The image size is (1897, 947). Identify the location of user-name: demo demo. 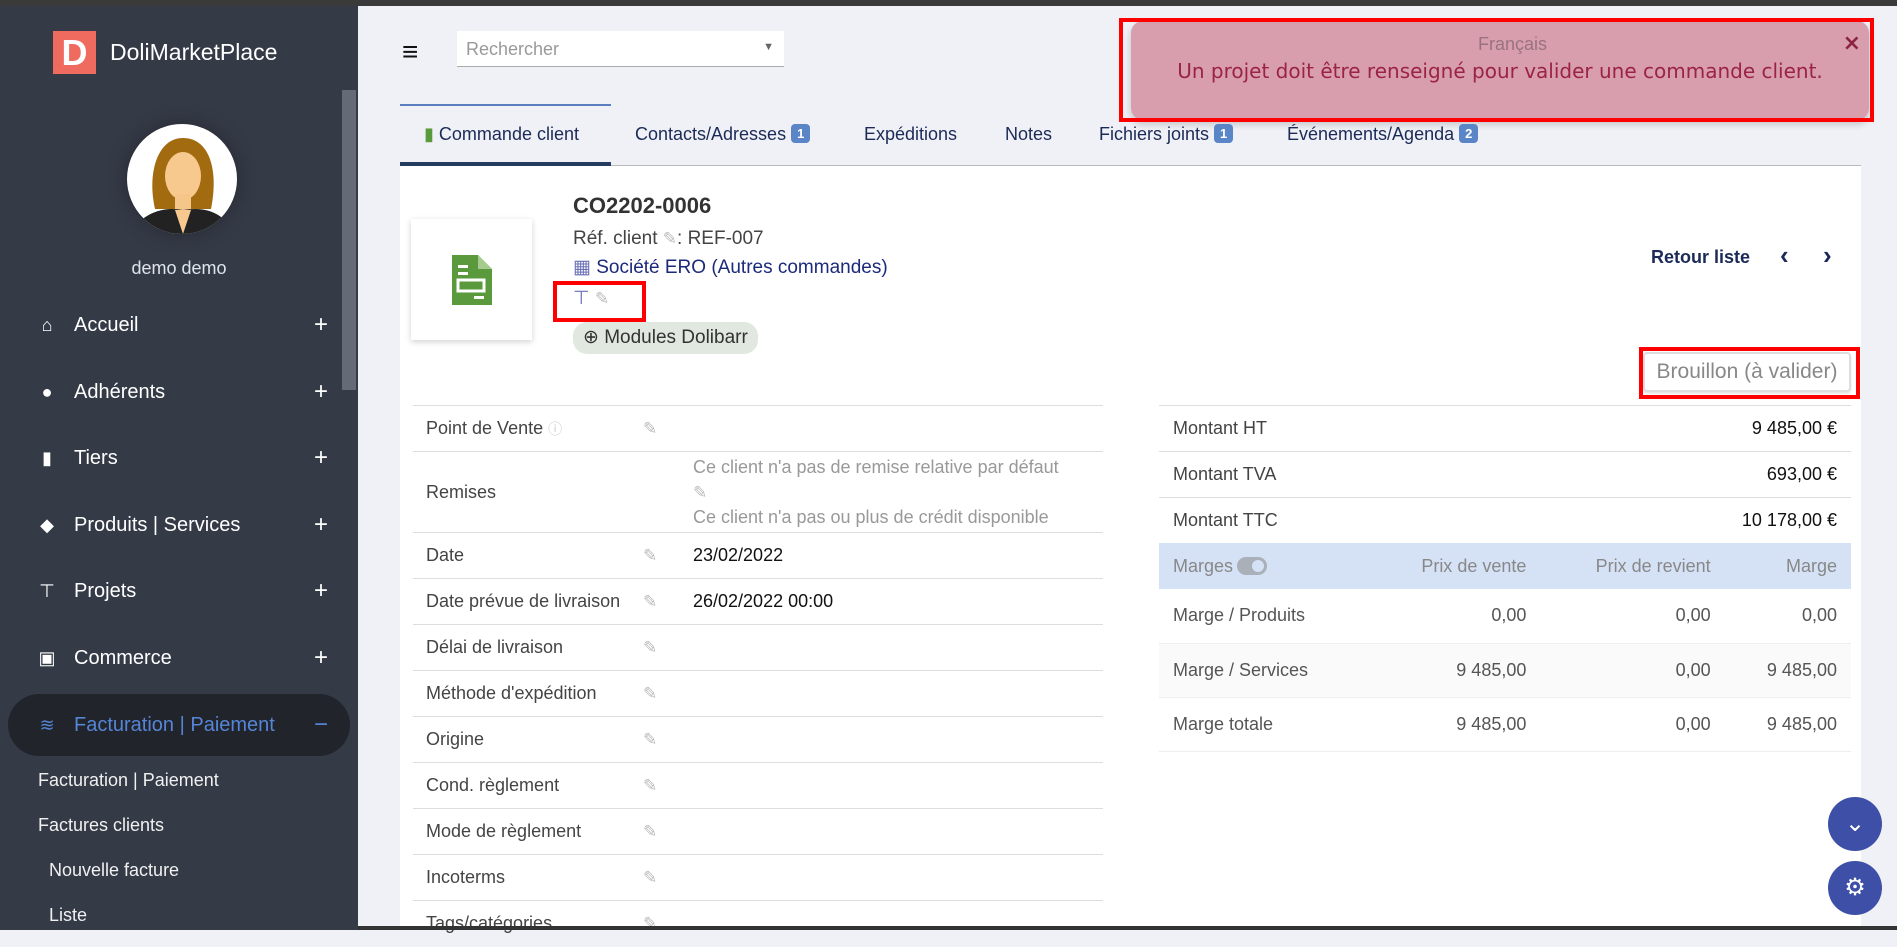
(179, 268).